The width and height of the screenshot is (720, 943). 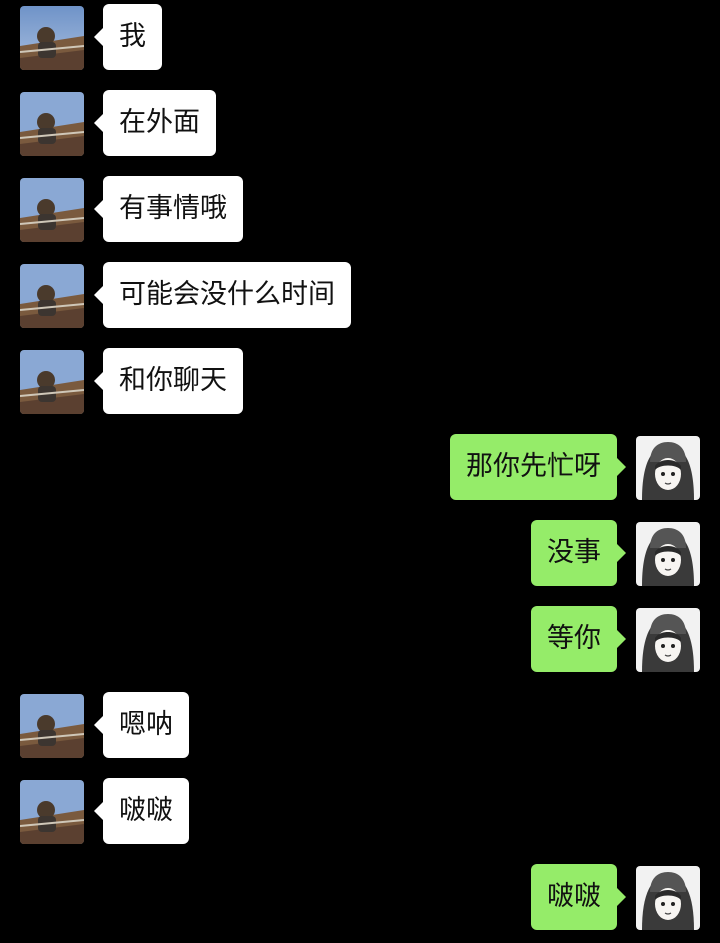 I want to click on message-row-outgoing: 没事, so click(x=360, y=553).